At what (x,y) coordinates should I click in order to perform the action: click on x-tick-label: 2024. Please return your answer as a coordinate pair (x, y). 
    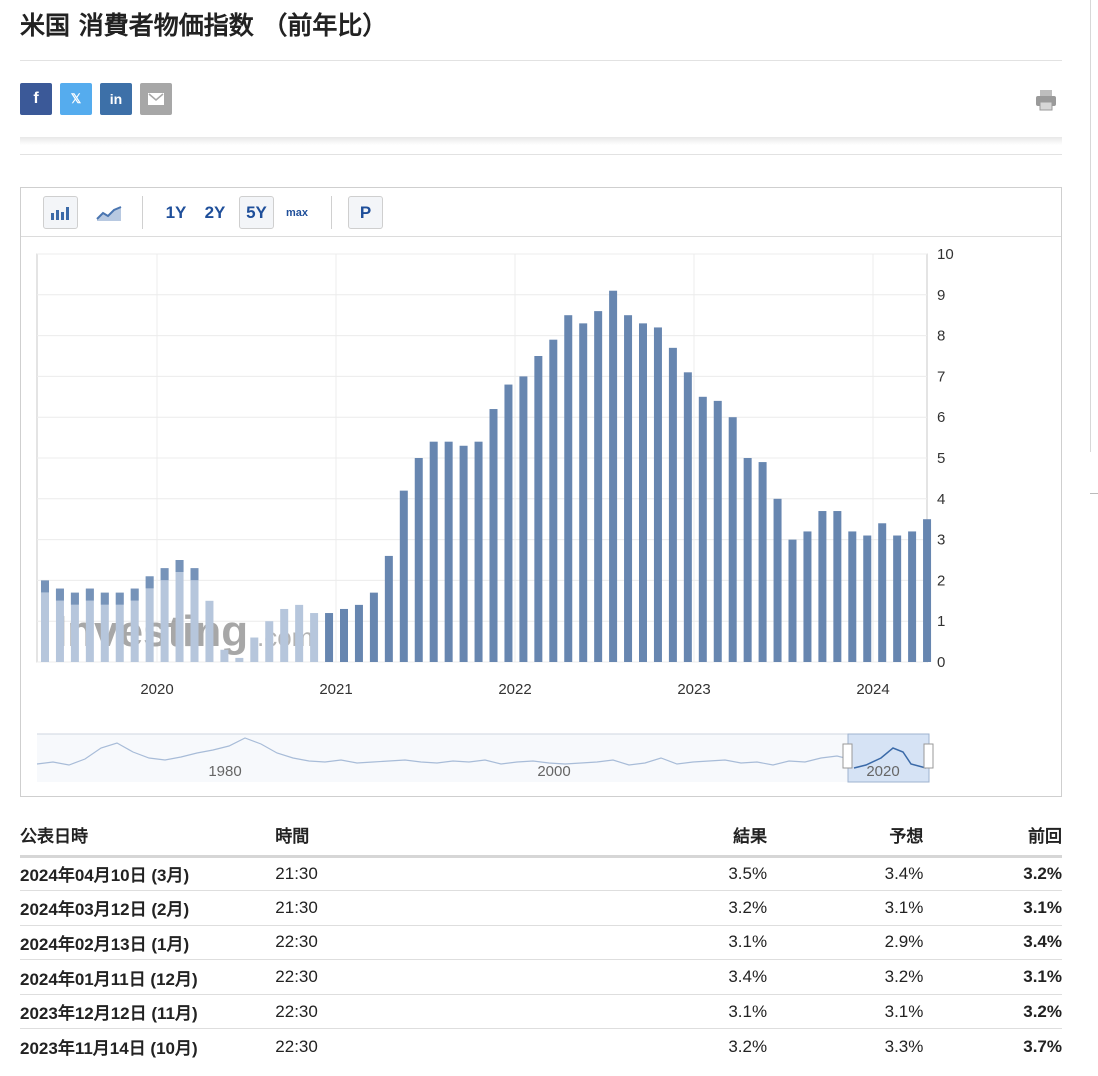
    Looking at the image, I should click on (872, 689).